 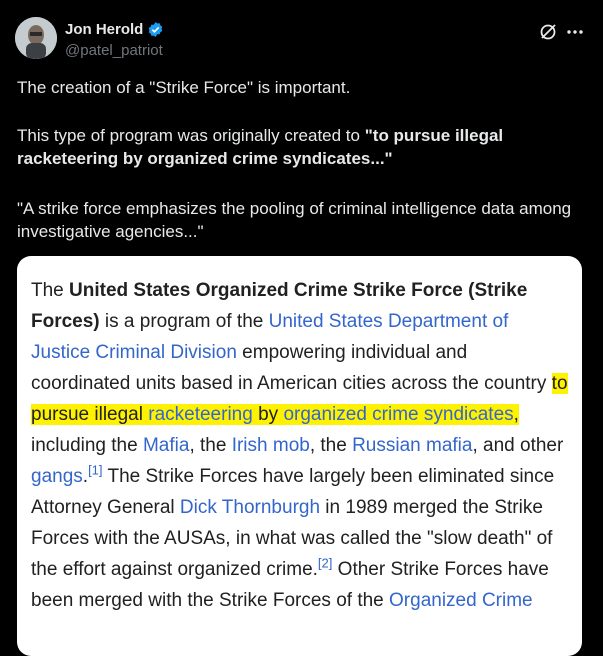 I want to click on wiki-link-mafia: Mafia, so click(x=166, y=445).